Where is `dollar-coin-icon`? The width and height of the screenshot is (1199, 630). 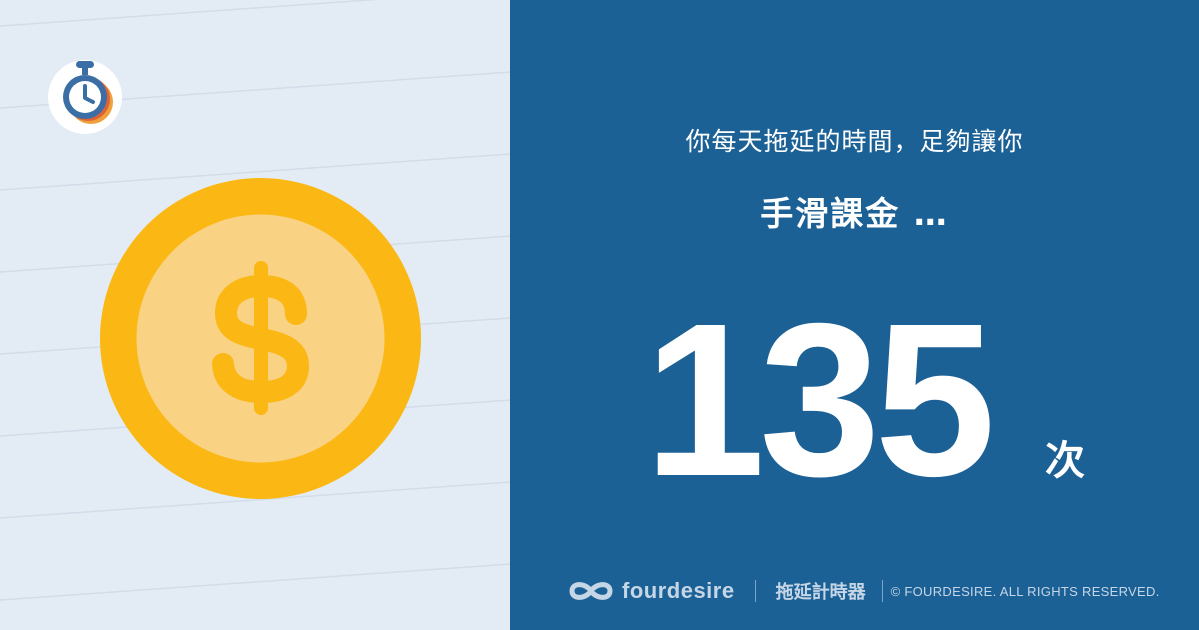
dollar-coin-icon is located at coordinates (260, 338).